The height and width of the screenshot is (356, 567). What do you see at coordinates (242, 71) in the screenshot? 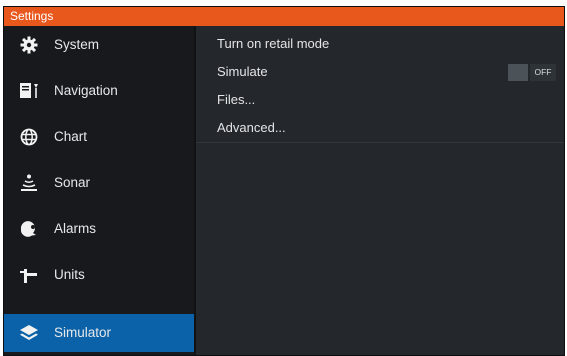
I see `row-label: Simulate` at bounding box center [242, 71].